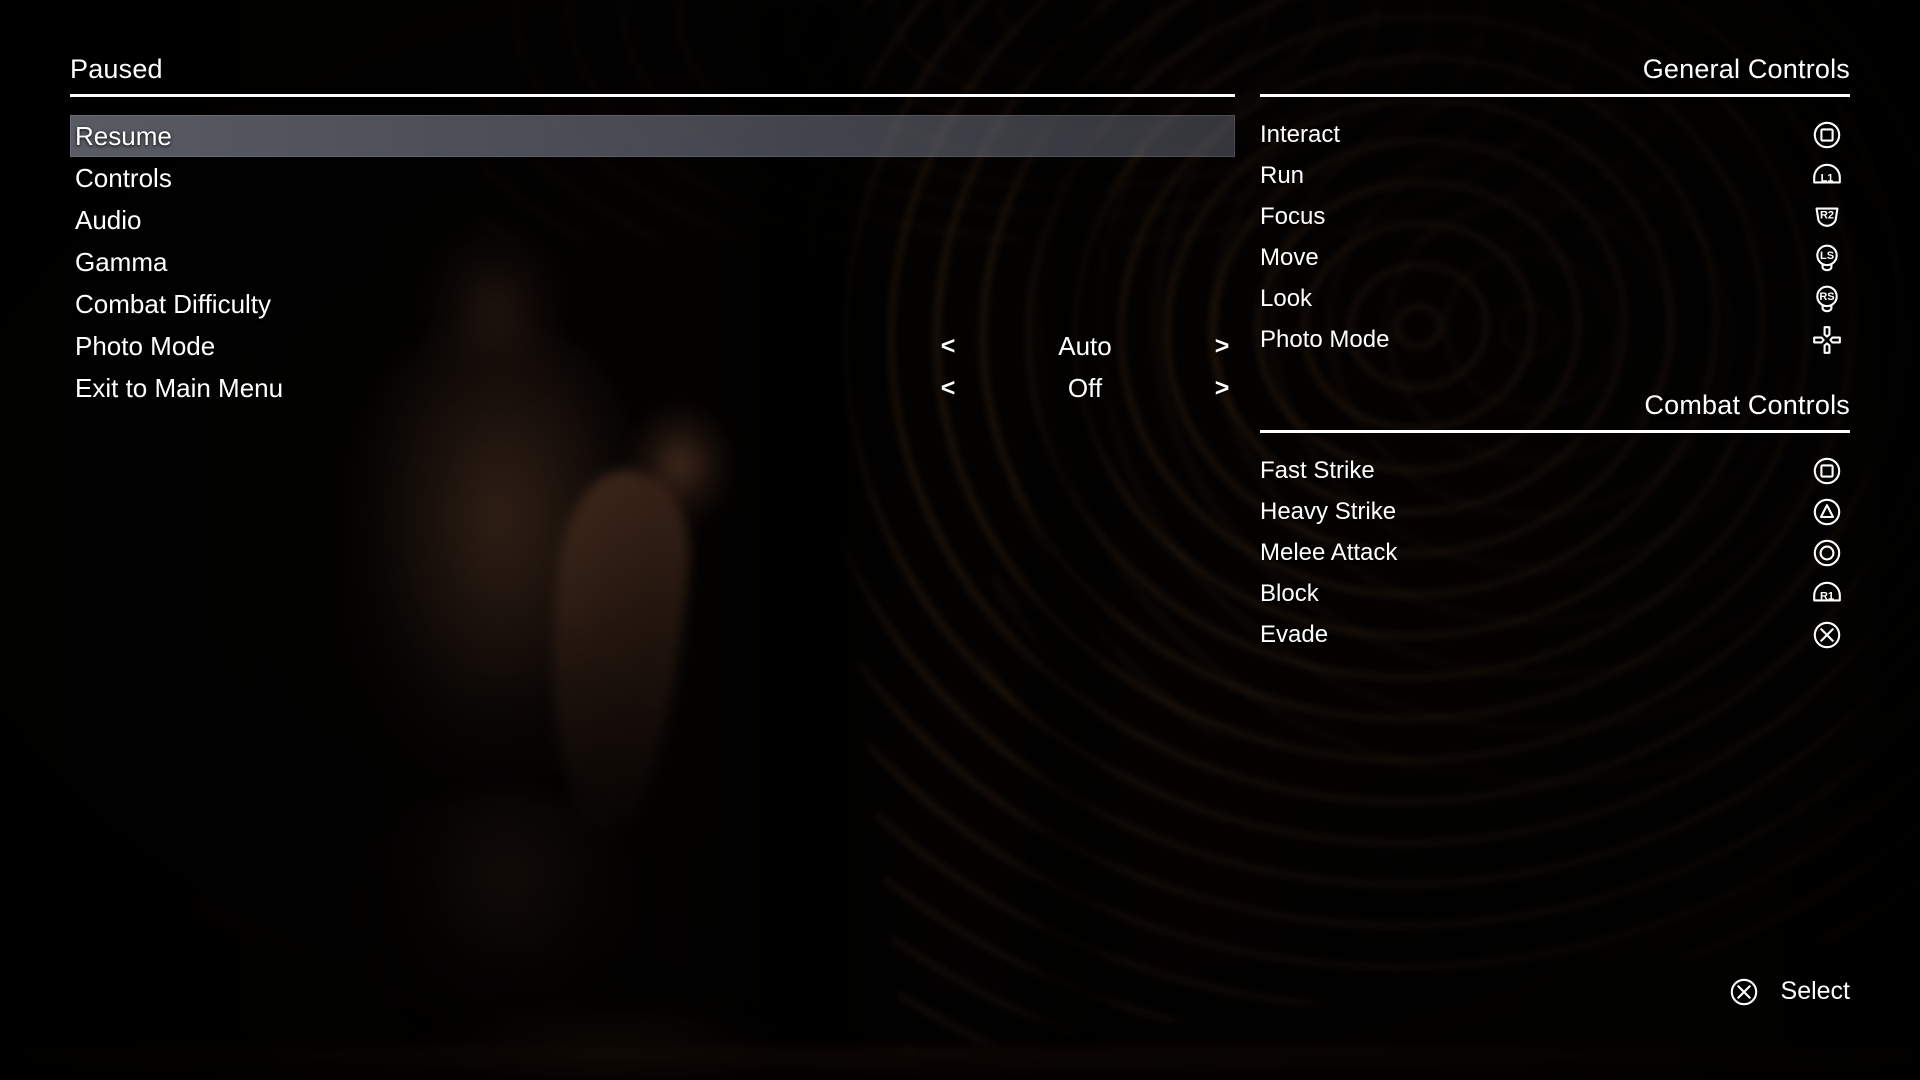 This screenshot has width=1920, height=1080. What do you see at coordinates (652, 364) in the screenshot?
I see `pause-menu-item-photo-mode: Photo Mode < Off >` at bounding box center [652, 364].